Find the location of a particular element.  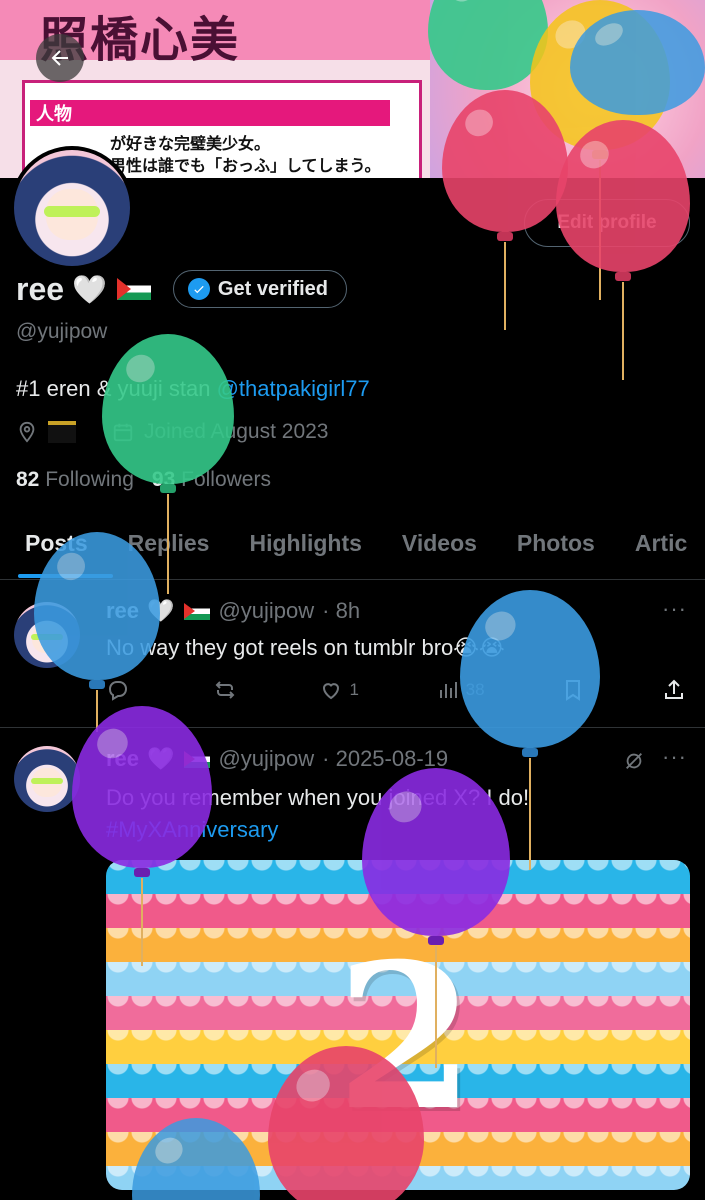

post-text-line: Do you remember when you joined X? I do! is located at coordinates (318, 797).